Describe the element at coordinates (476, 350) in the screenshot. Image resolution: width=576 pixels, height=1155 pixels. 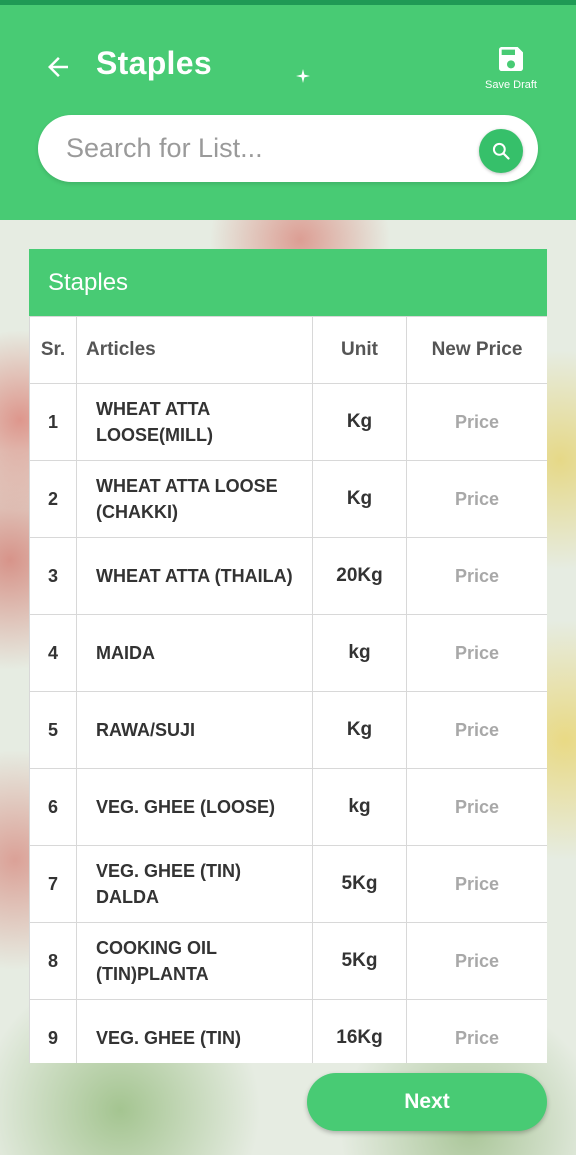
I see `column-header-new-price: New Price` at that location.